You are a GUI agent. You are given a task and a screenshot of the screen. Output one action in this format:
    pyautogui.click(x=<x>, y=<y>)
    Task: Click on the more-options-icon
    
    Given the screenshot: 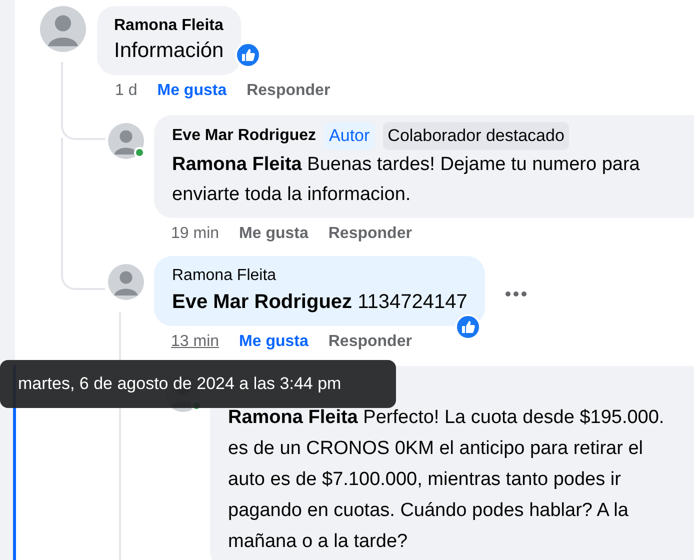 What is the action you would take?
    pyautogui.click(x=516, y=293)
    